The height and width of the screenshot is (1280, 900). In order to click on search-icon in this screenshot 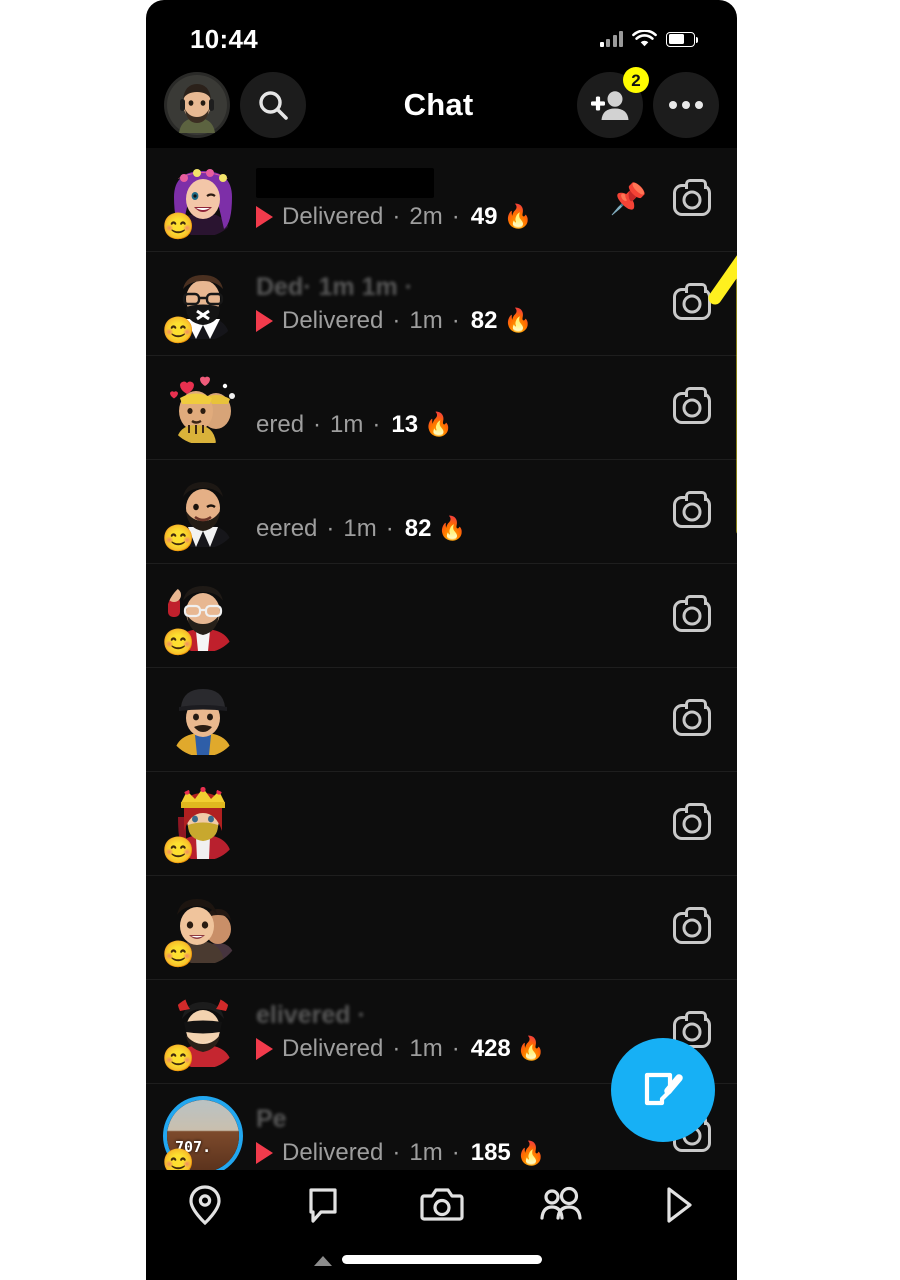, I will do `click(273, 105)`.